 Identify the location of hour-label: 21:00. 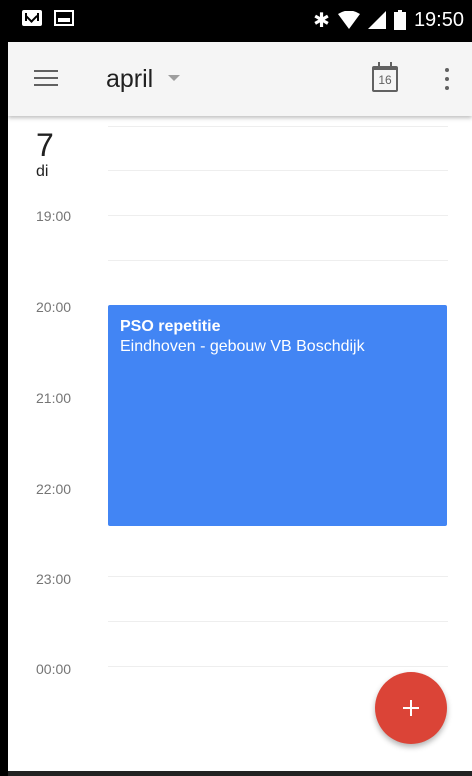
(54, 398).